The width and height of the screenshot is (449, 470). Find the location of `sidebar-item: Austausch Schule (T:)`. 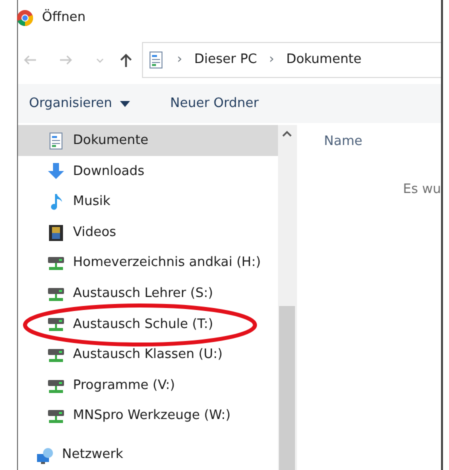

sidebar-item: Austausch Schule (T:) is located at coordinates (148, 324).